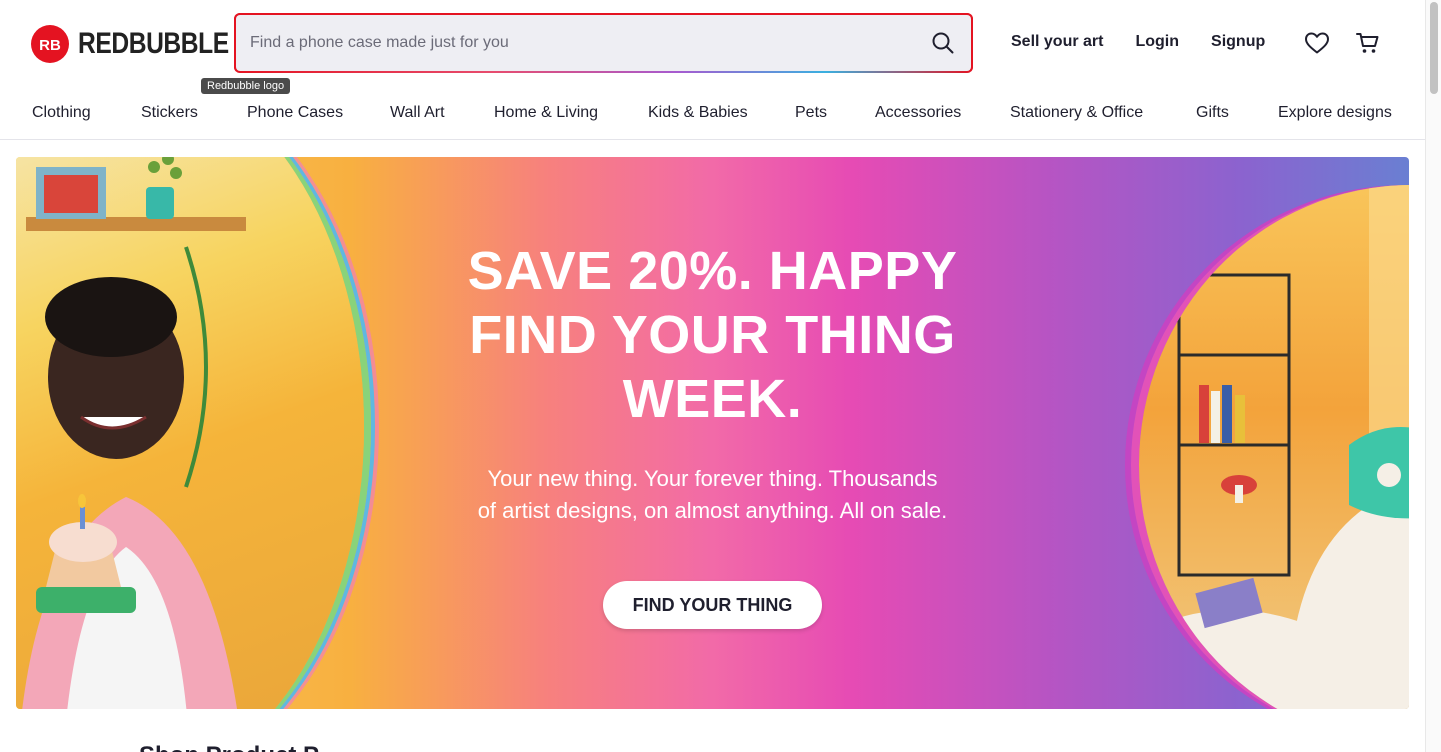 The height and width of the screenshot is (752, 1441). What do you see at coordinates (712, 605) in the screenshot?
I see `find-your-thing-button: FIND YOUR THING` at bounding box center [712, 605].